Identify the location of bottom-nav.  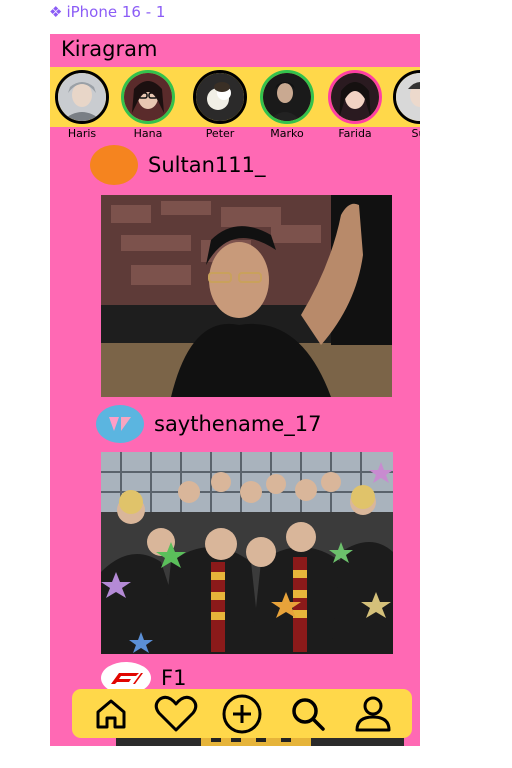
(242, 713).